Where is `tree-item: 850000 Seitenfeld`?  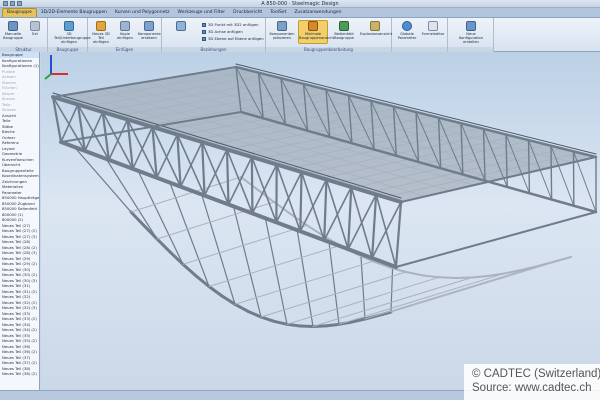 tree-item: 850000 Seitenfeld is located at coordinates (19, 209).